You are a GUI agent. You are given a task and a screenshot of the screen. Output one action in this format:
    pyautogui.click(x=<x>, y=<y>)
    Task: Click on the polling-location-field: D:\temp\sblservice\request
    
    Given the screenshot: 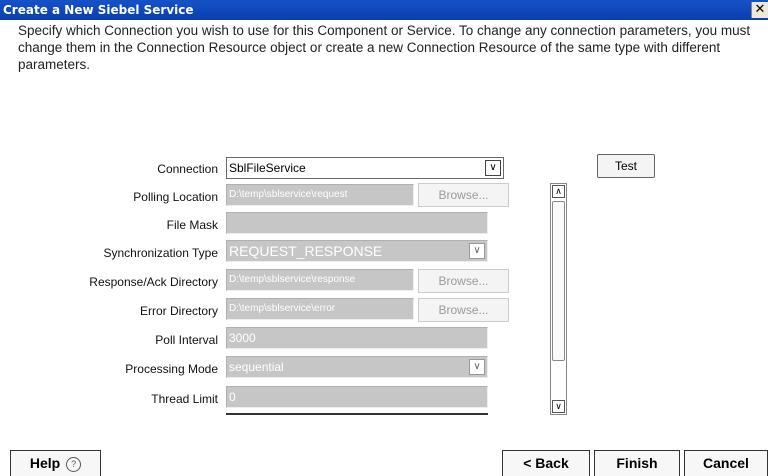 What is the action you would take?
    pyautogui.click(x=320, y=195)
    